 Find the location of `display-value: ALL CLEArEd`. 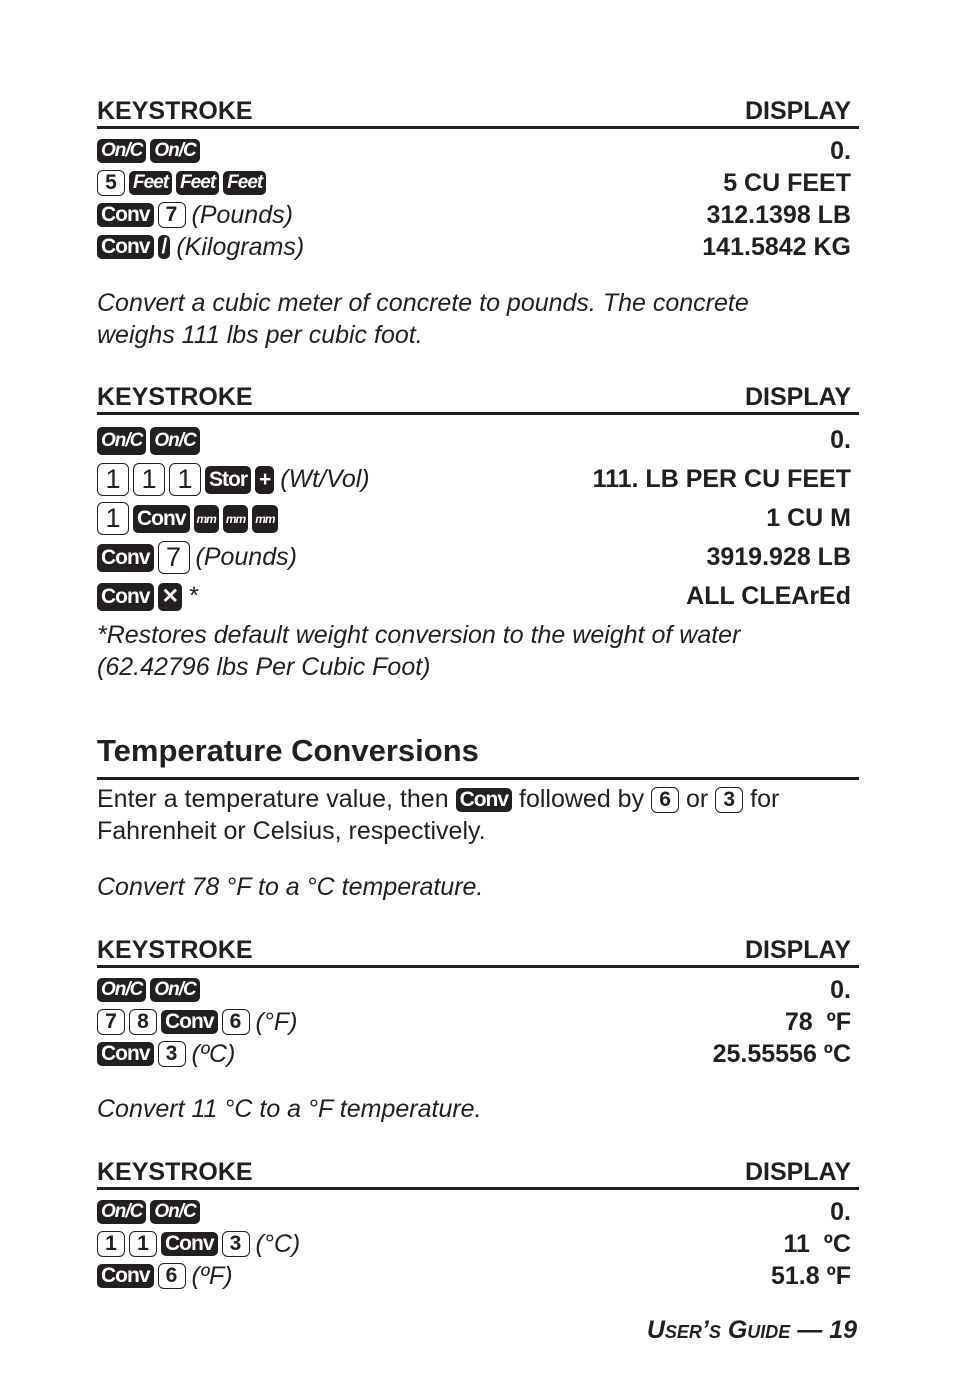

display-value: ALL CLEArEd is located at coordinates (768, 596).